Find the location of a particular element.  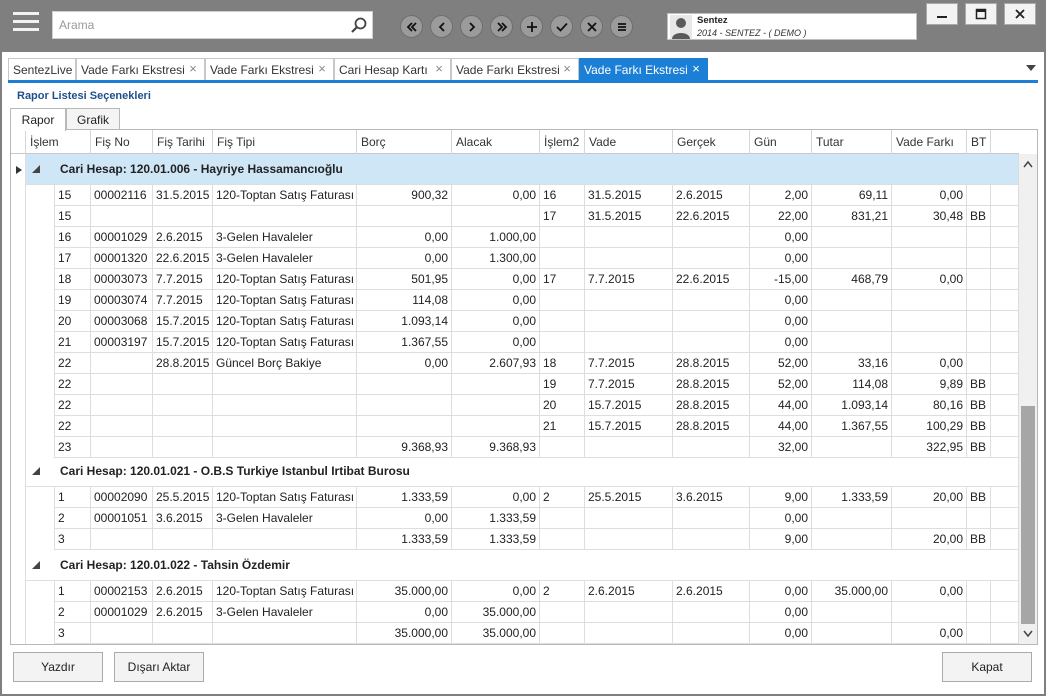

cell-fis-tarihi: 3.6.2015 is located at coordinates (183, 518).